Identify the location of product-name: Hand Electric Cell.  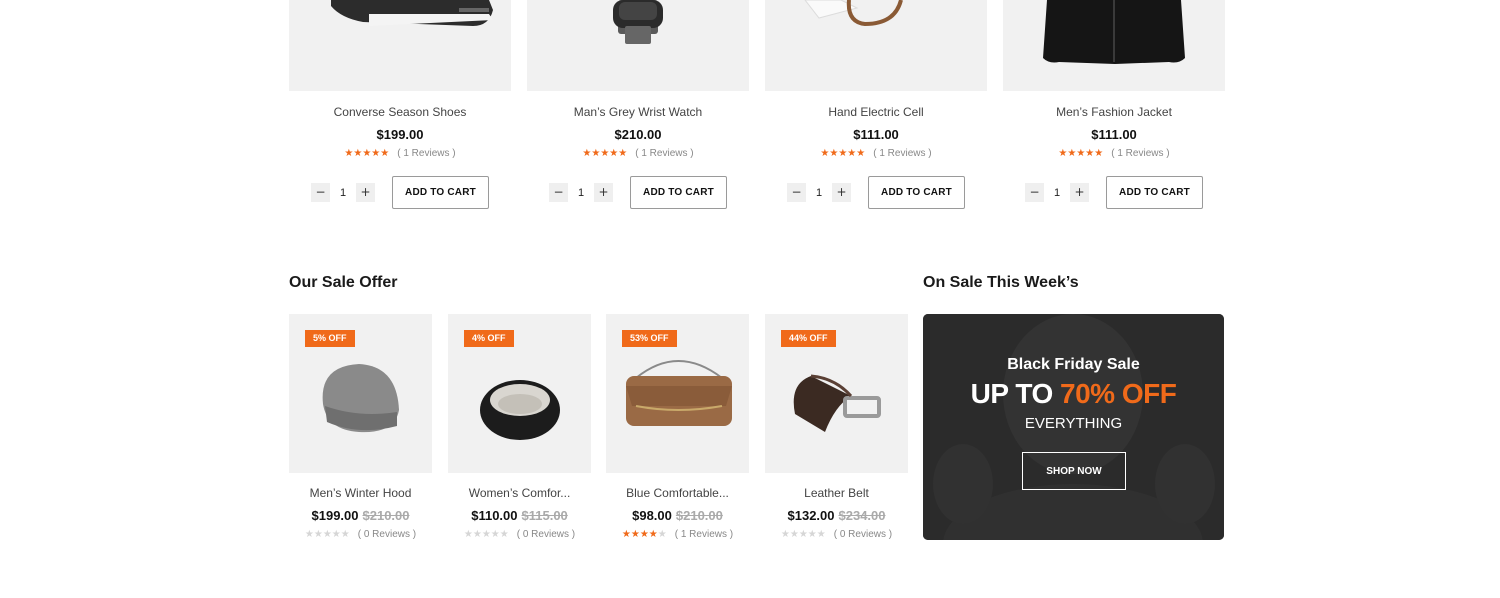
(876, 112).